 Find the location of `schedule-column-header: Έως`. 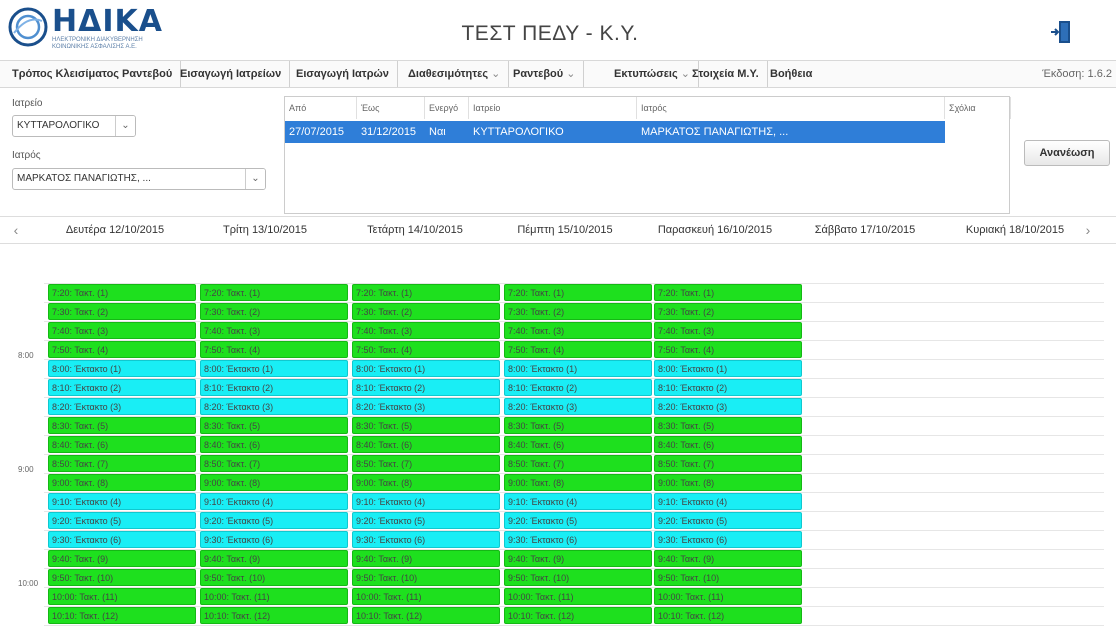

schedule-column-header: Έως is located at coordinates (391, 108).